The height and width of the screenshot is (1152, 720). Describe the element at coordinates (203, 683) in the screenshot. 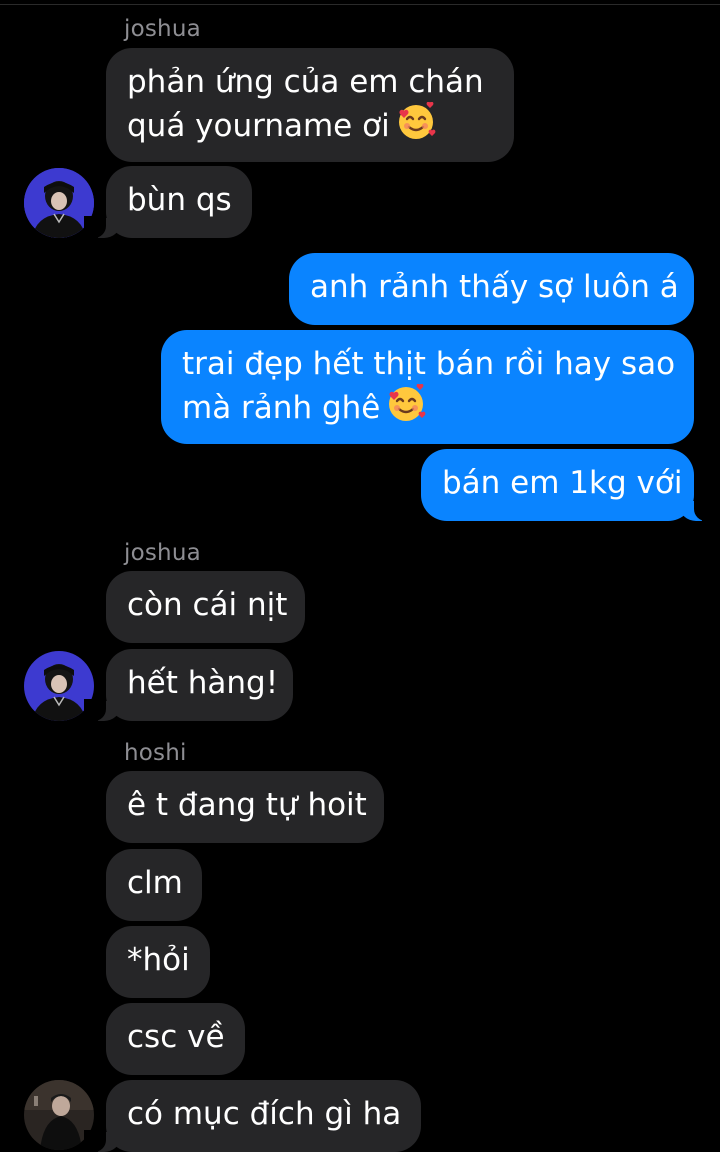

I see `message-text: hết hàng!` at that location.